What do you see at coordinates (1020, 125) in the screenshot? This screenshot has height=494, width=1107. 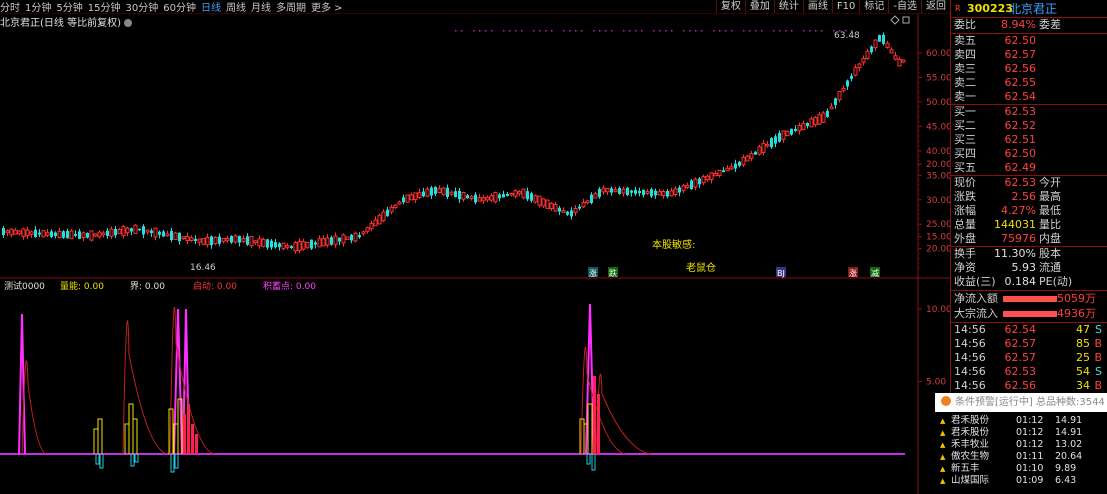 I see `order-price: 62.52` at bounding box center [1020, 125].